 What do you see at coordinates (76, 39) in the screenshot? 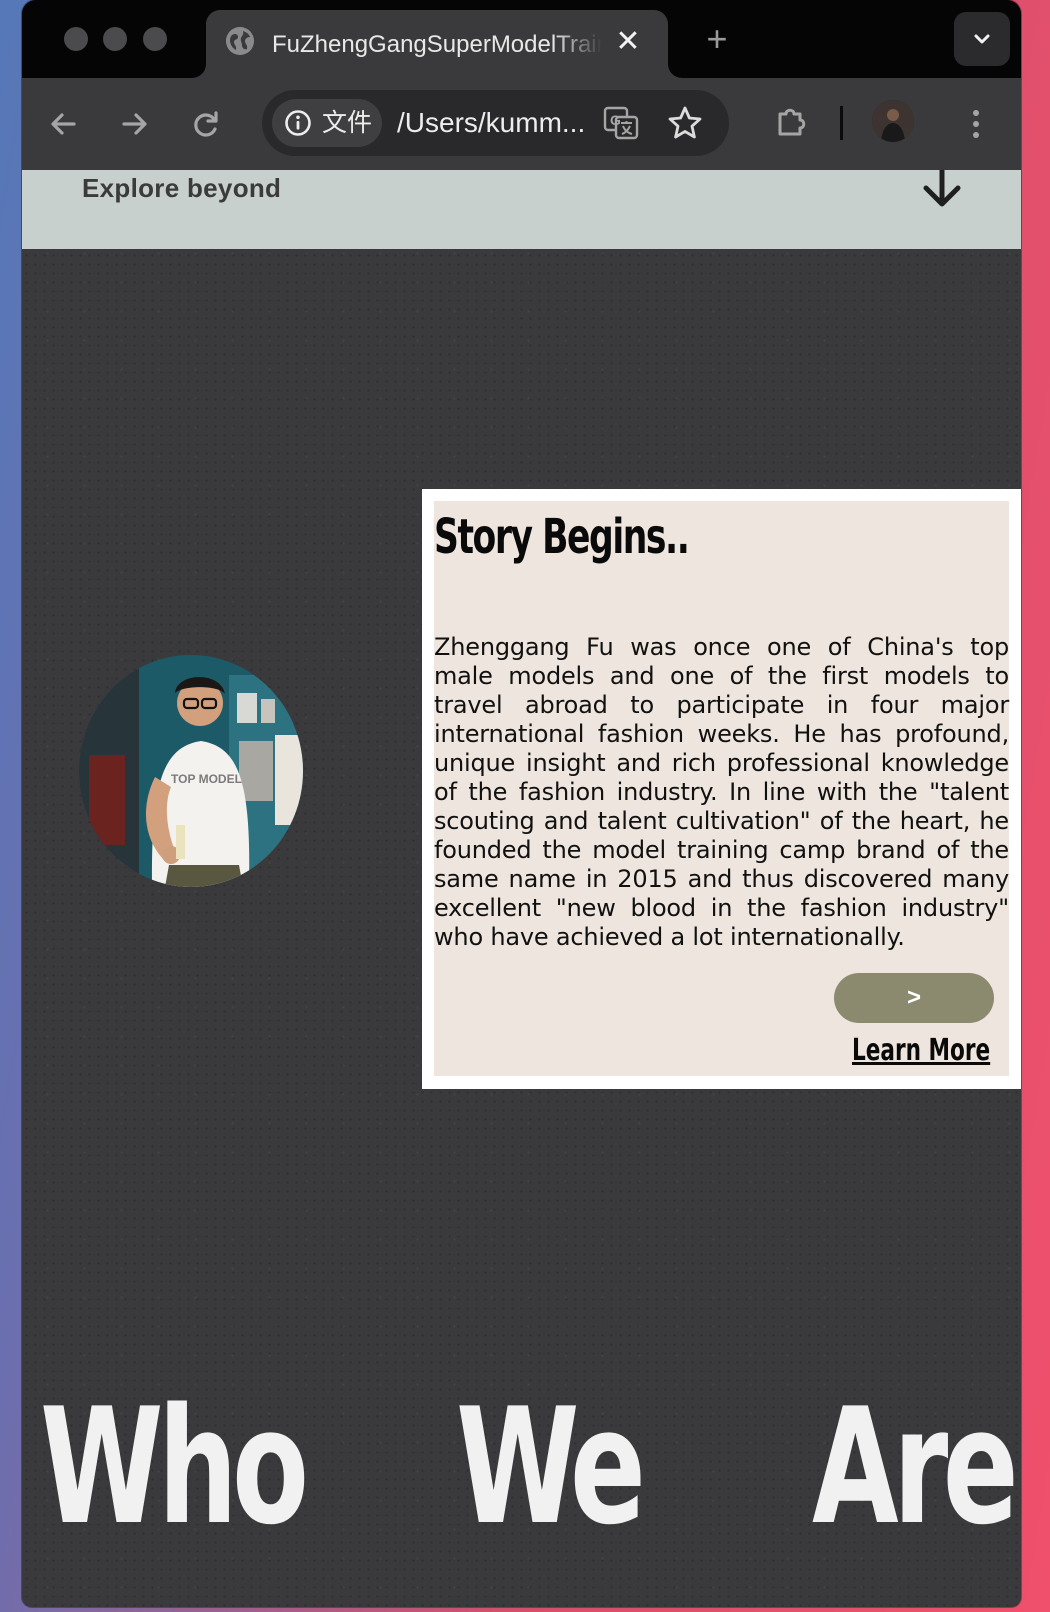
I see `window-close-dot` at bounding box center [76, 39].